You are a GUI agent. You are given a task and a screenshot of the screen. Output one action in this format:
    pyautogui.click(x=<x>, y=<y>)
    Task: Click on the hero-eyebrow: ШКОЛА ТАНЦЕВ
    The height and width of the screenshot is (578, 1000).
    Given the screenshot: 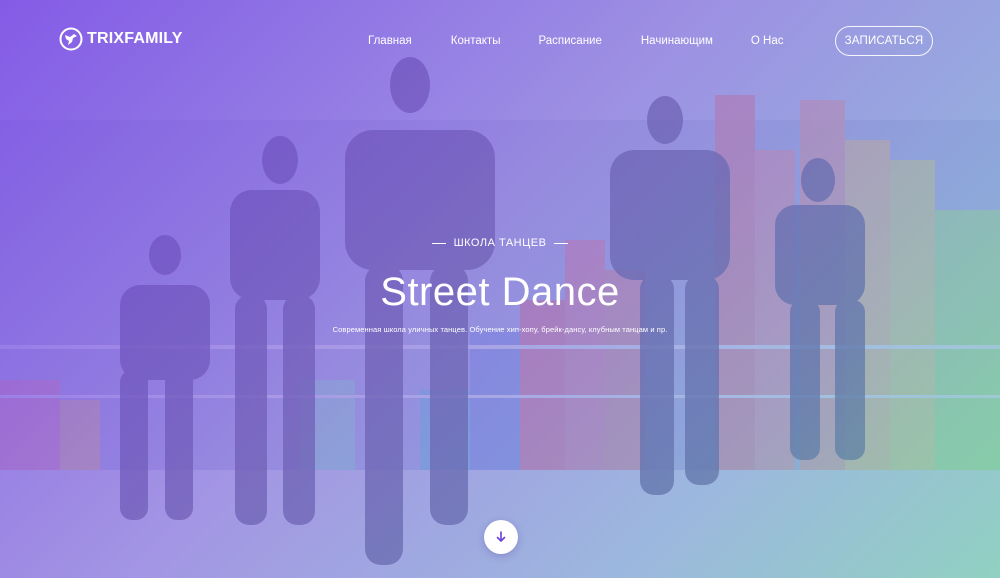 What is the action you would take?
    pyautogui.click(x=500, y=243)
    